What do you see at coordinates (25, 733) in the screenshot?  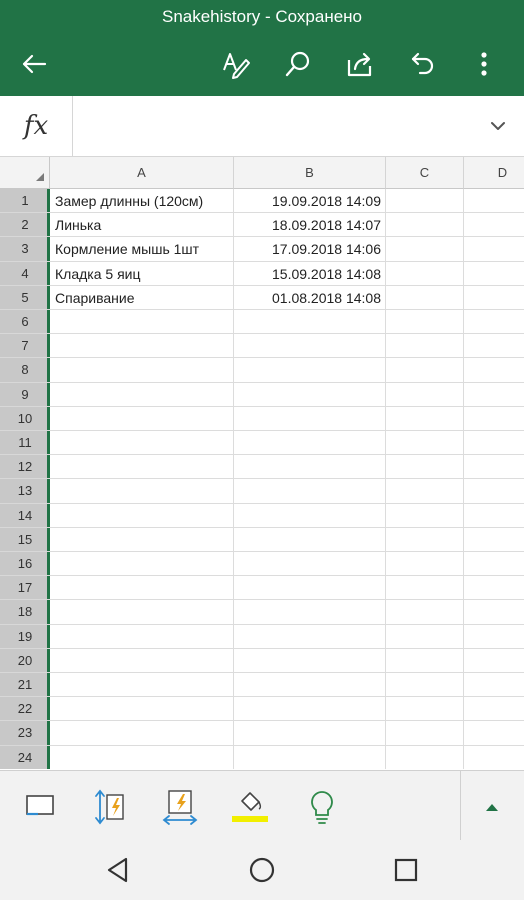 I see `row-header: 23` at bounding box center [25, 733].